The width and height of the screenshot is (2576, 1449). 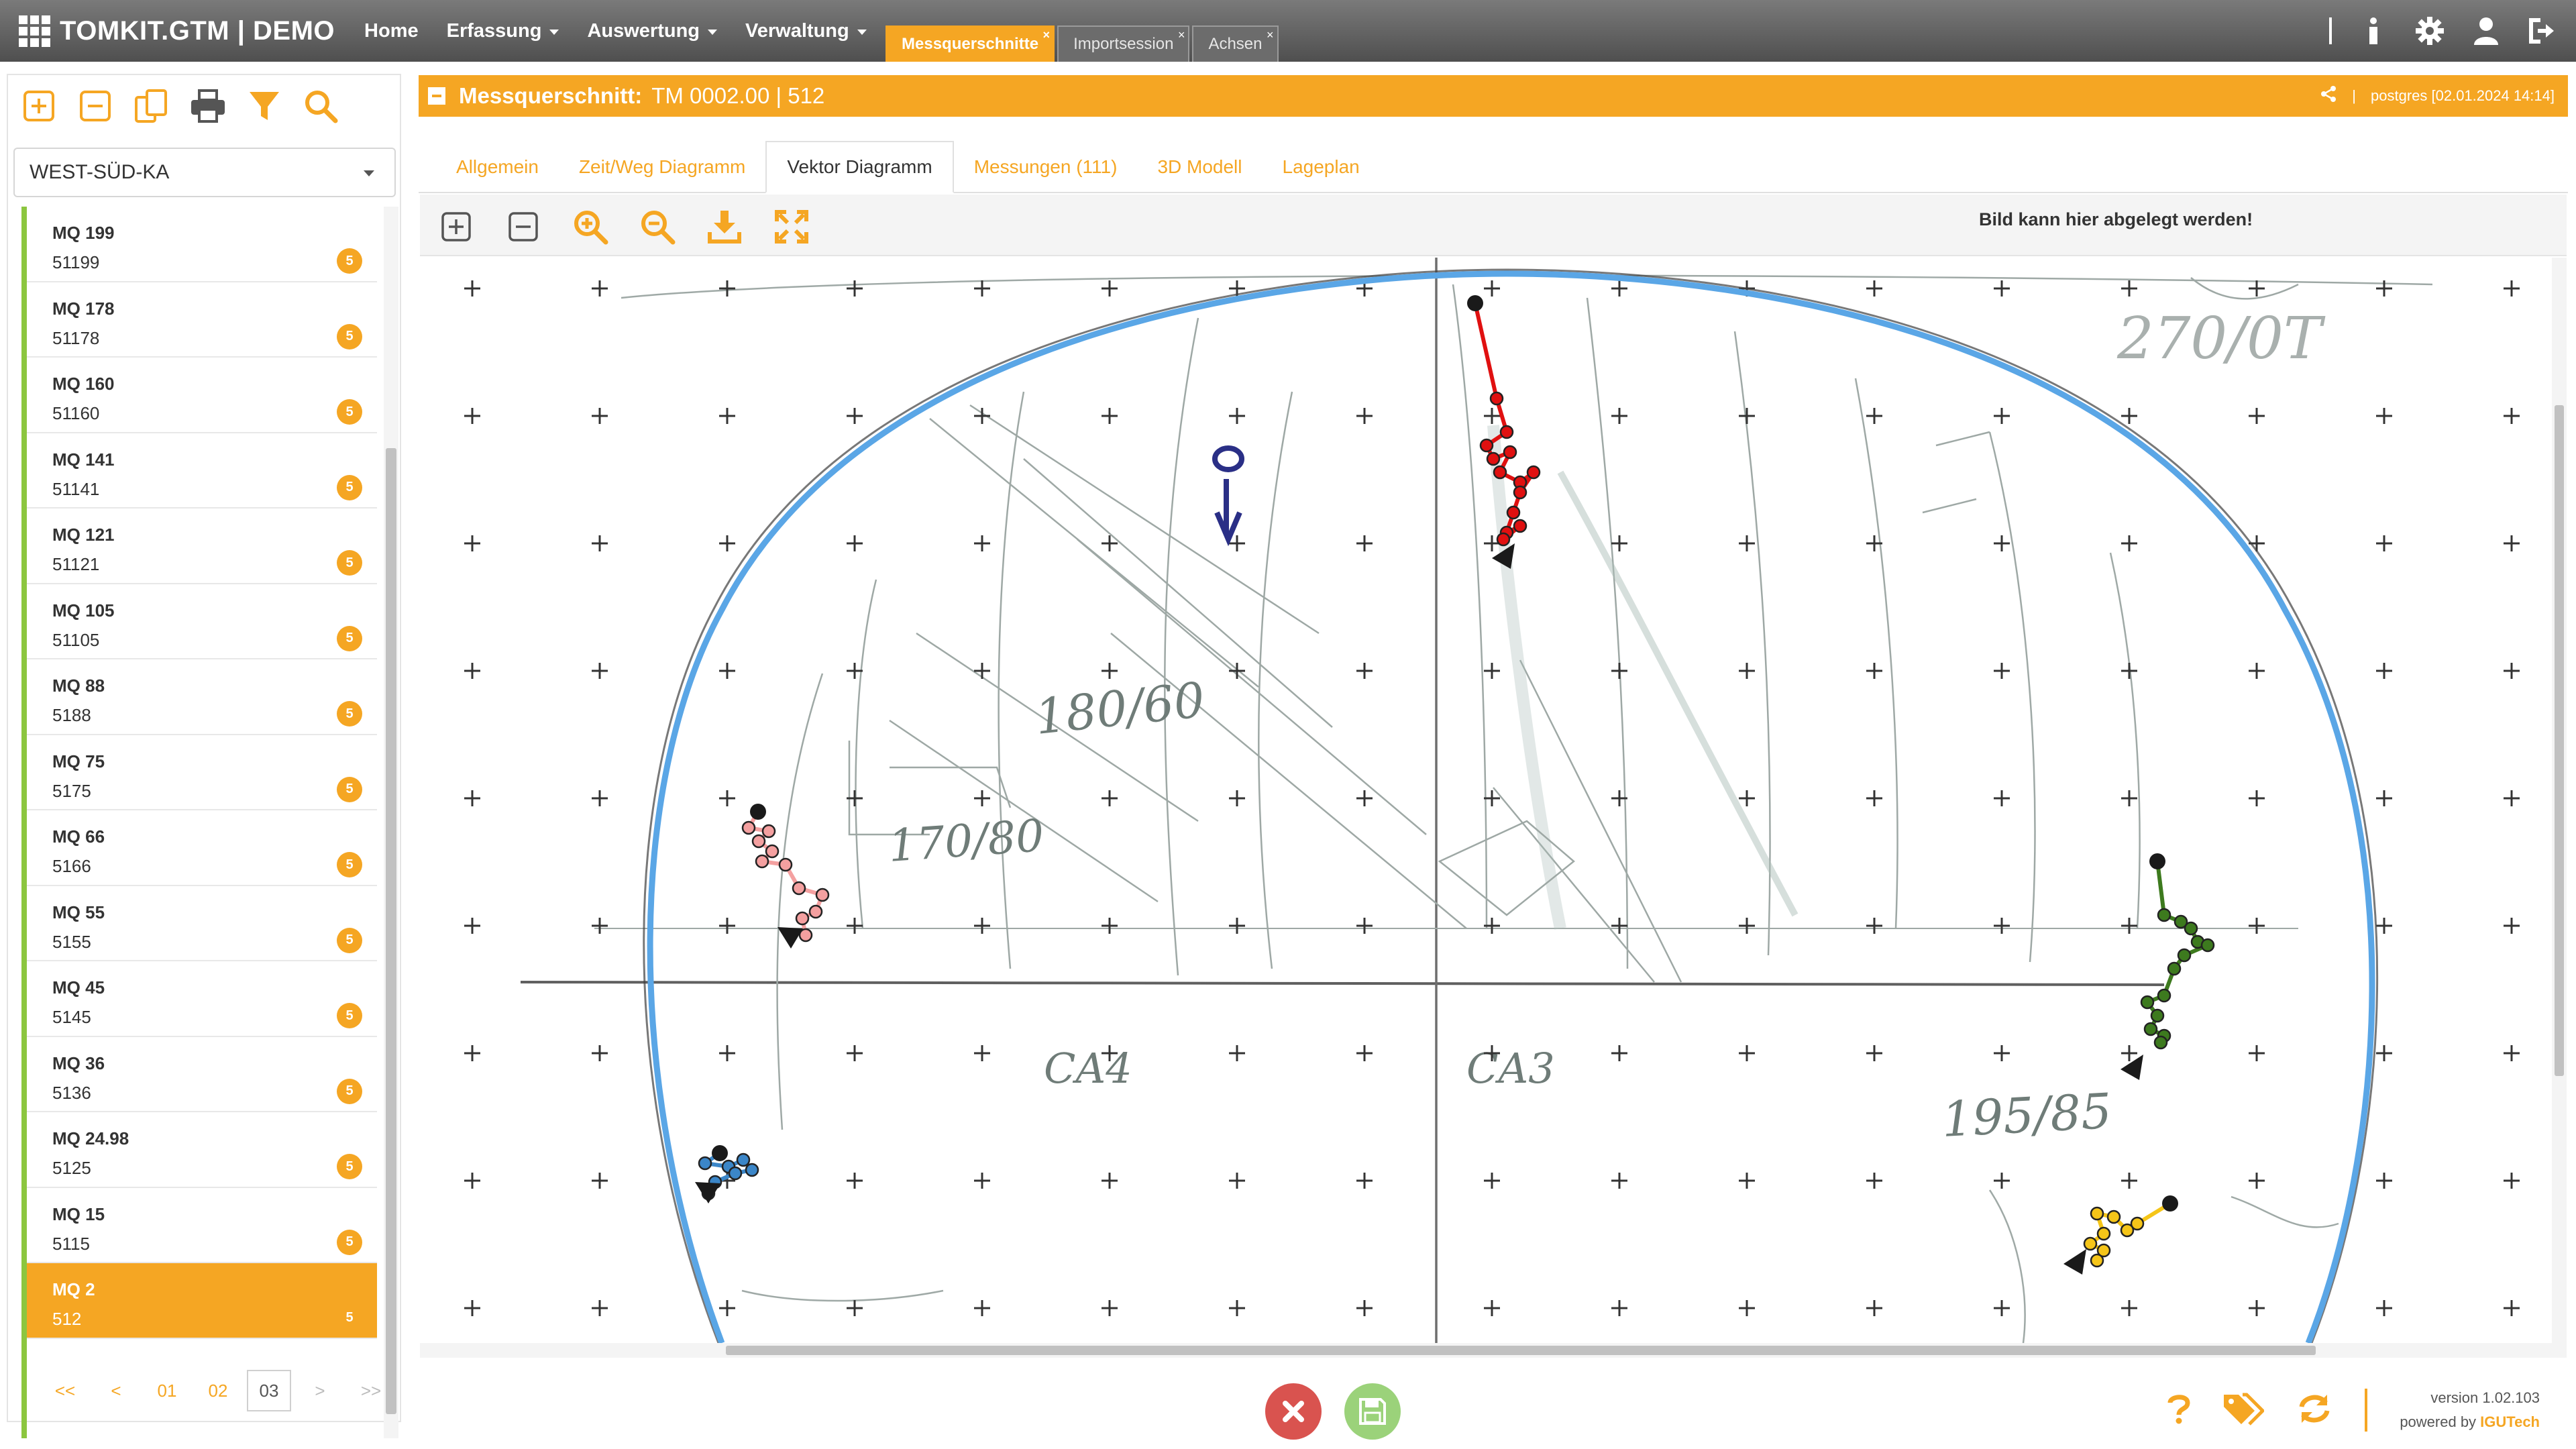 What do you see at coordinates (202, 1074) in the screenshot?
I see `list-item: MQ 36 5136 5` at bounding box center [202, 1074].